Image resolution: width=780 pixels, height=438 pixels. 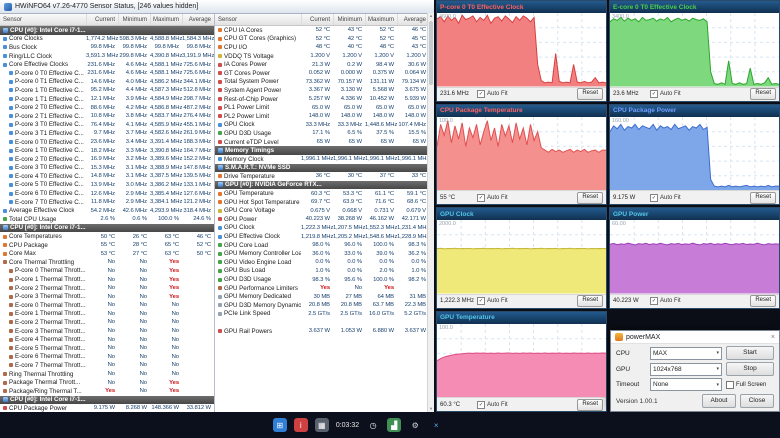 I want to click on about-button: About, so click(x=719, y=401).